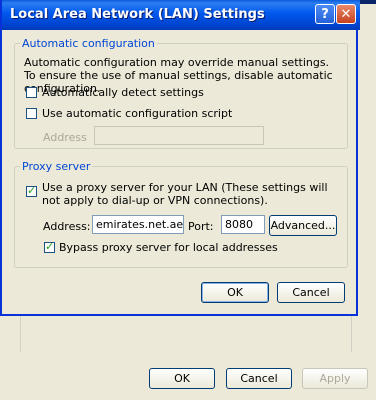 The image size is (376, 400). I want to click on background-ok-button: OK, so click(182, 378).